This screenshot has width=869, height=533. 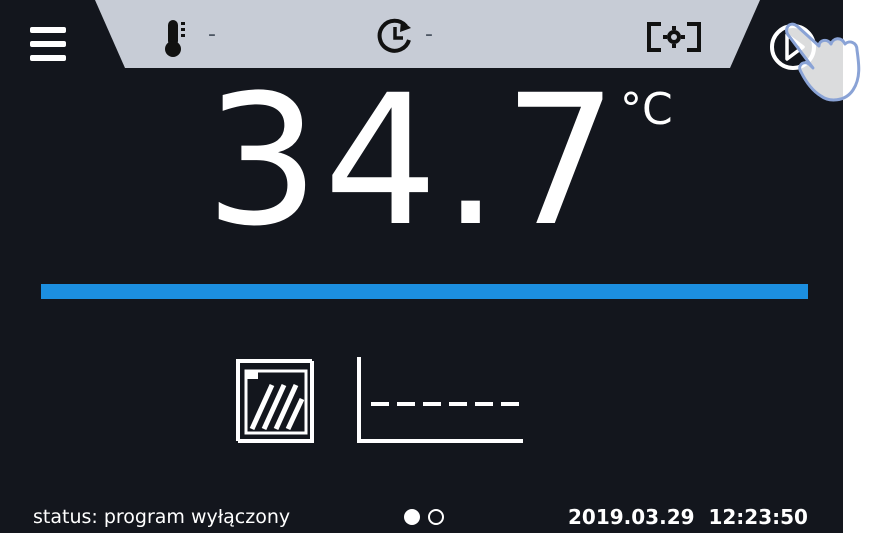 I want to click on date-time: 2019.03.29 12:23:50, so click(x=688, y=517).